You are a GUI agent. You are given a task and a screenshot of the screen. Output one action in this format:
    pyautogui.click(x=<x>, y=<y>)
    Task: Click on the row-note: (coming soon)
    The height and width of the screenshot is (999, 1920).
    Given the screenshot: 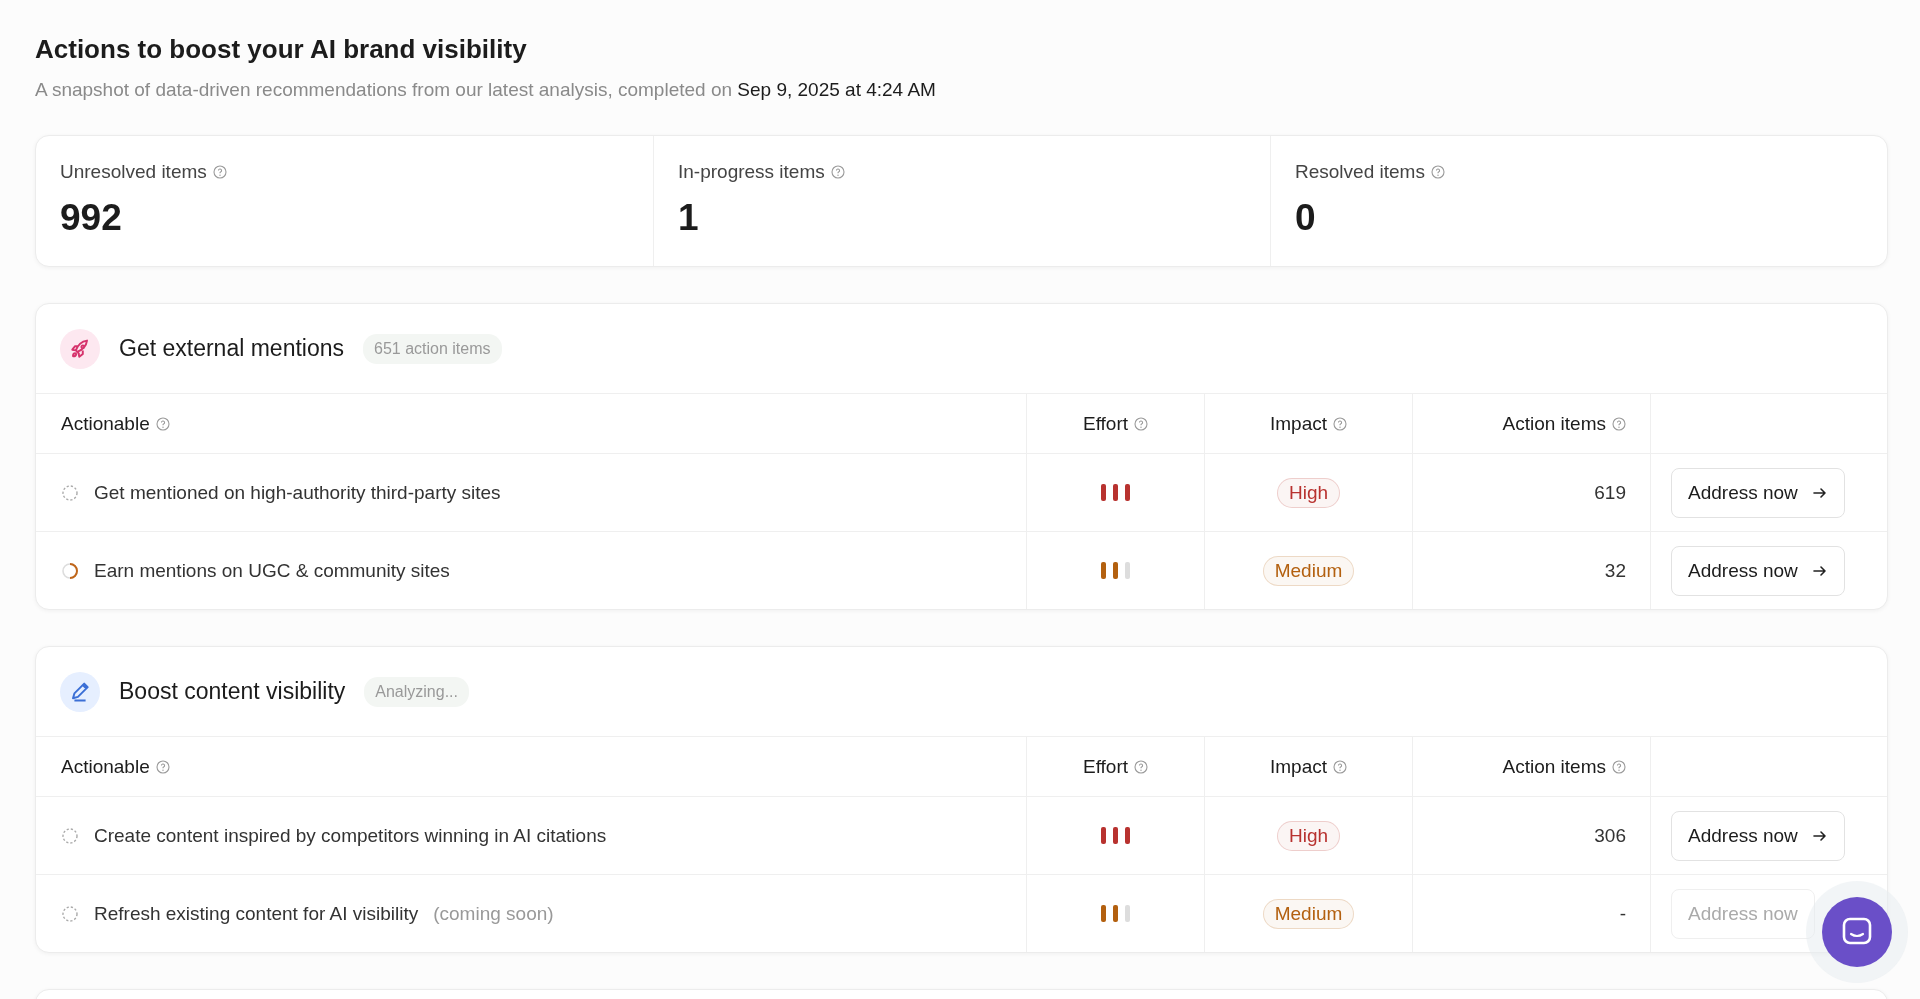 What is the action you would take?
    pyautogui.click(x=493, y=913)
    